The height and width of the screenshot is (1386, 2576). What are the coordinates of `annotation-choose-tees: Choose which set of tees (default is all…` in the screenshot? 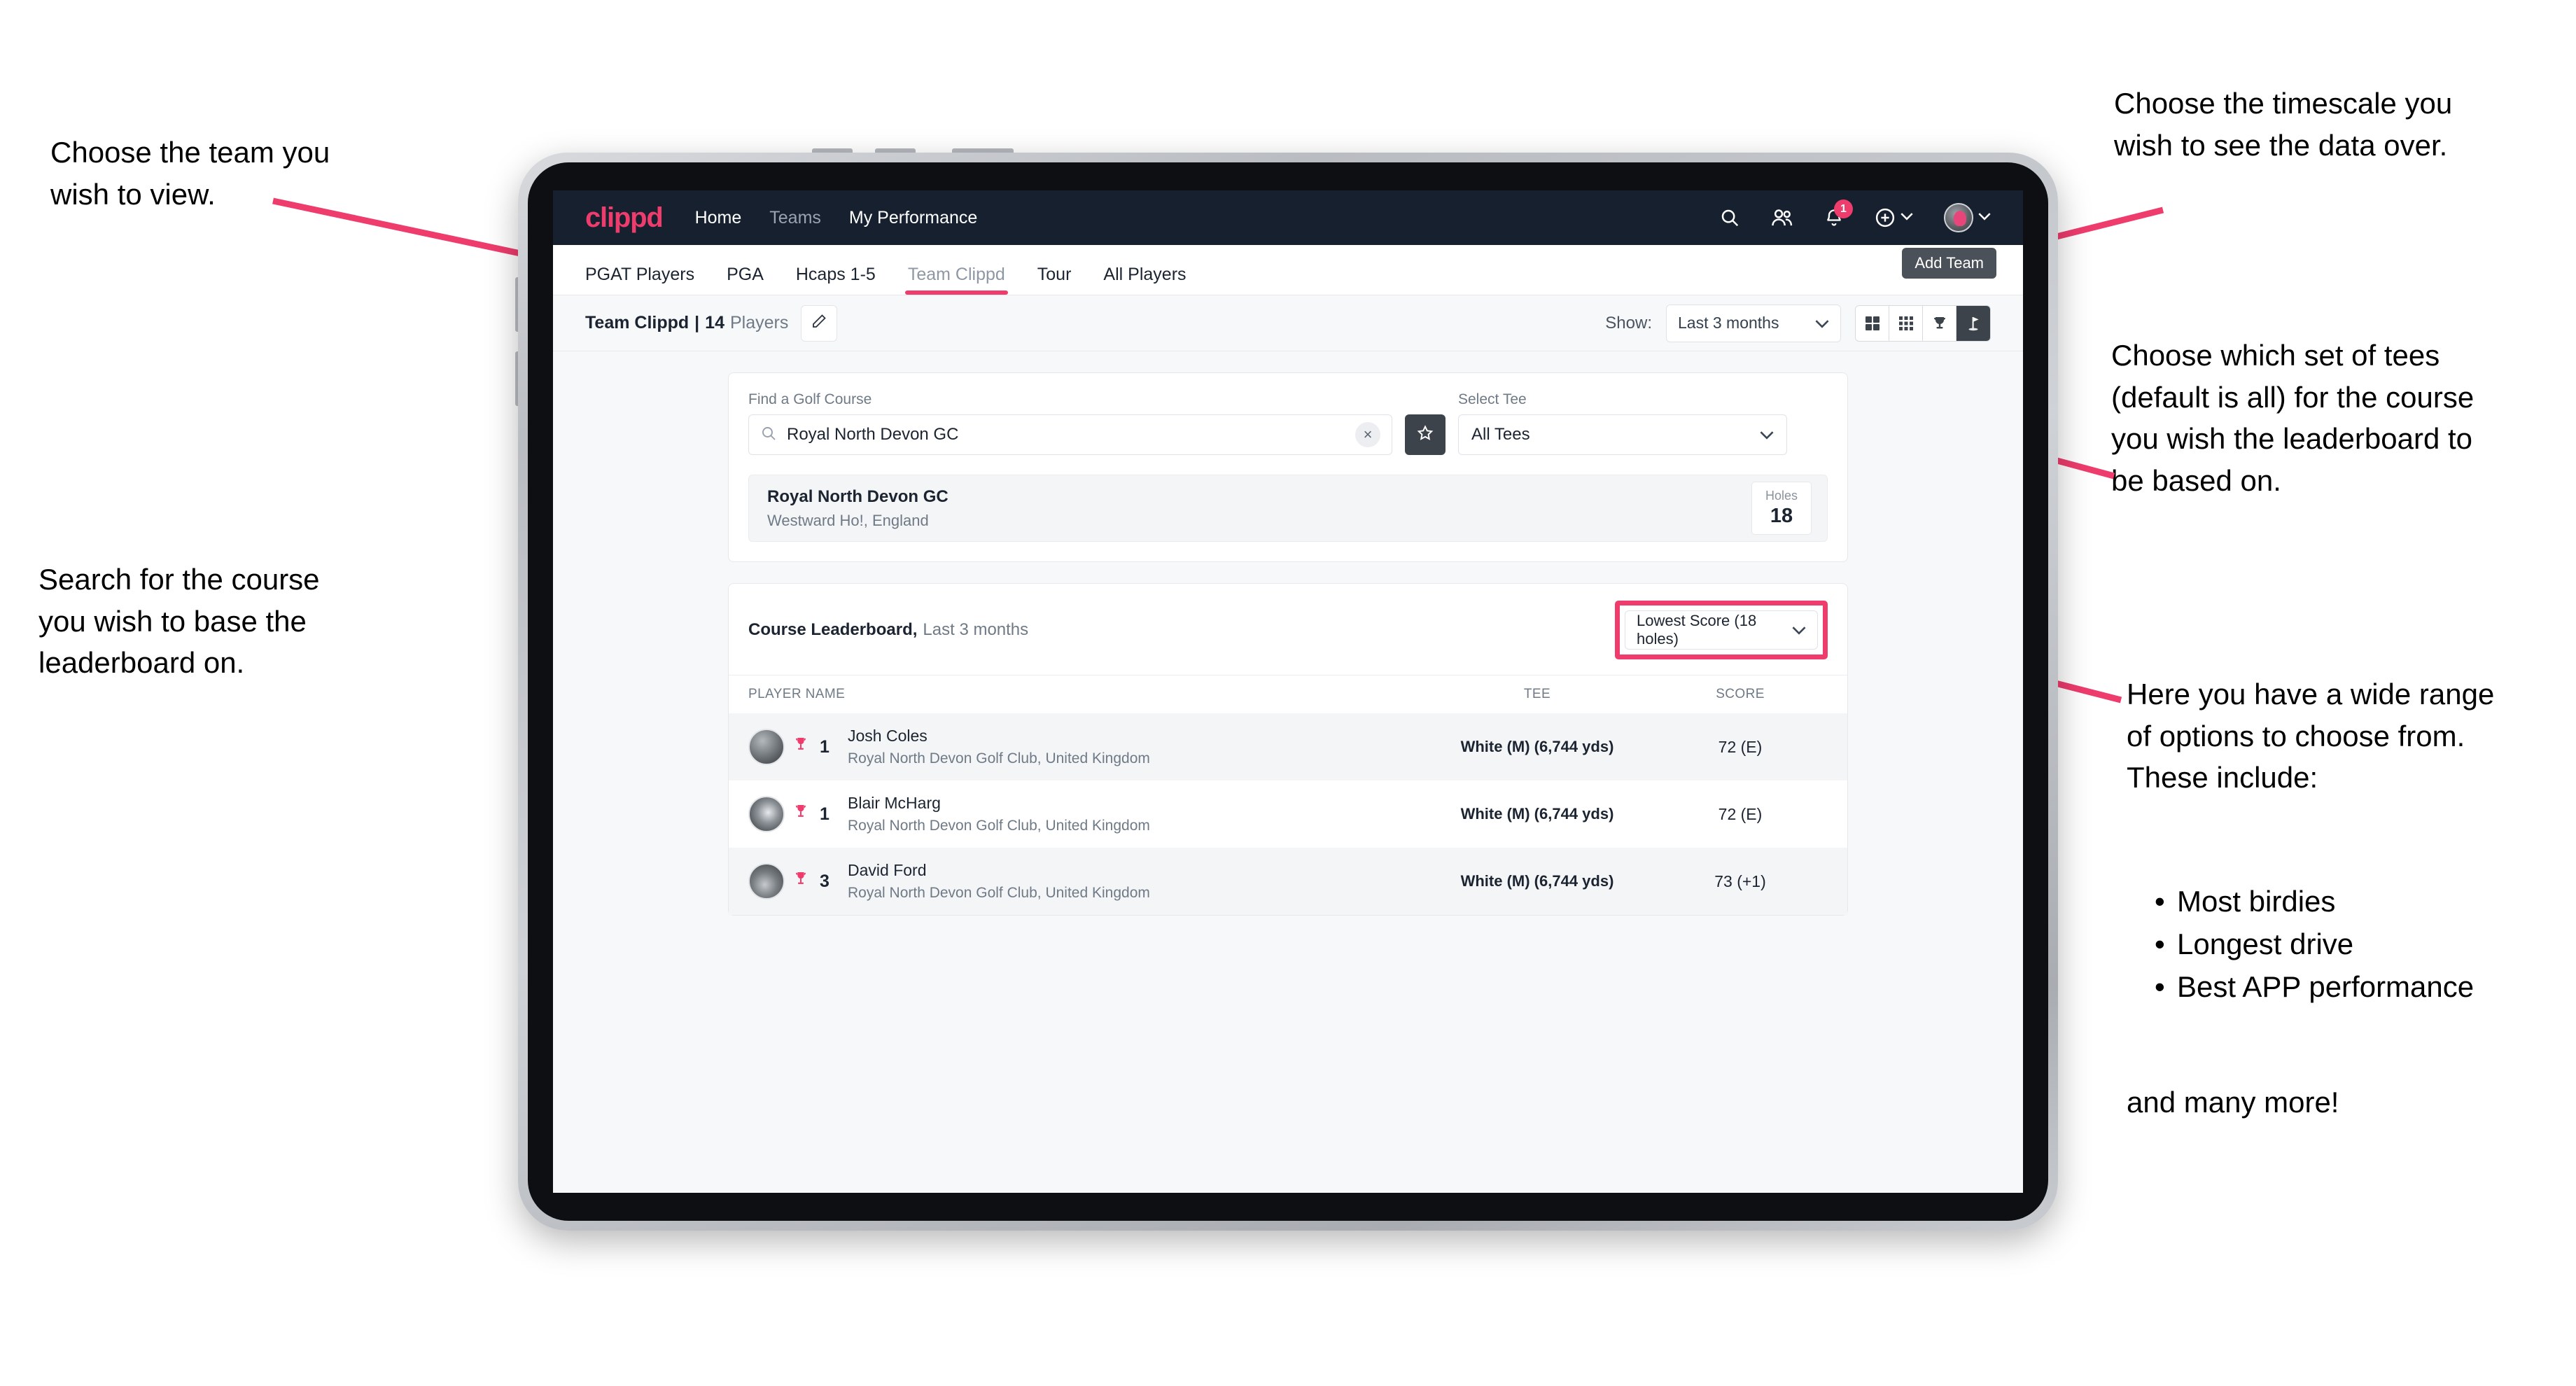 It's located at (2292, 418).